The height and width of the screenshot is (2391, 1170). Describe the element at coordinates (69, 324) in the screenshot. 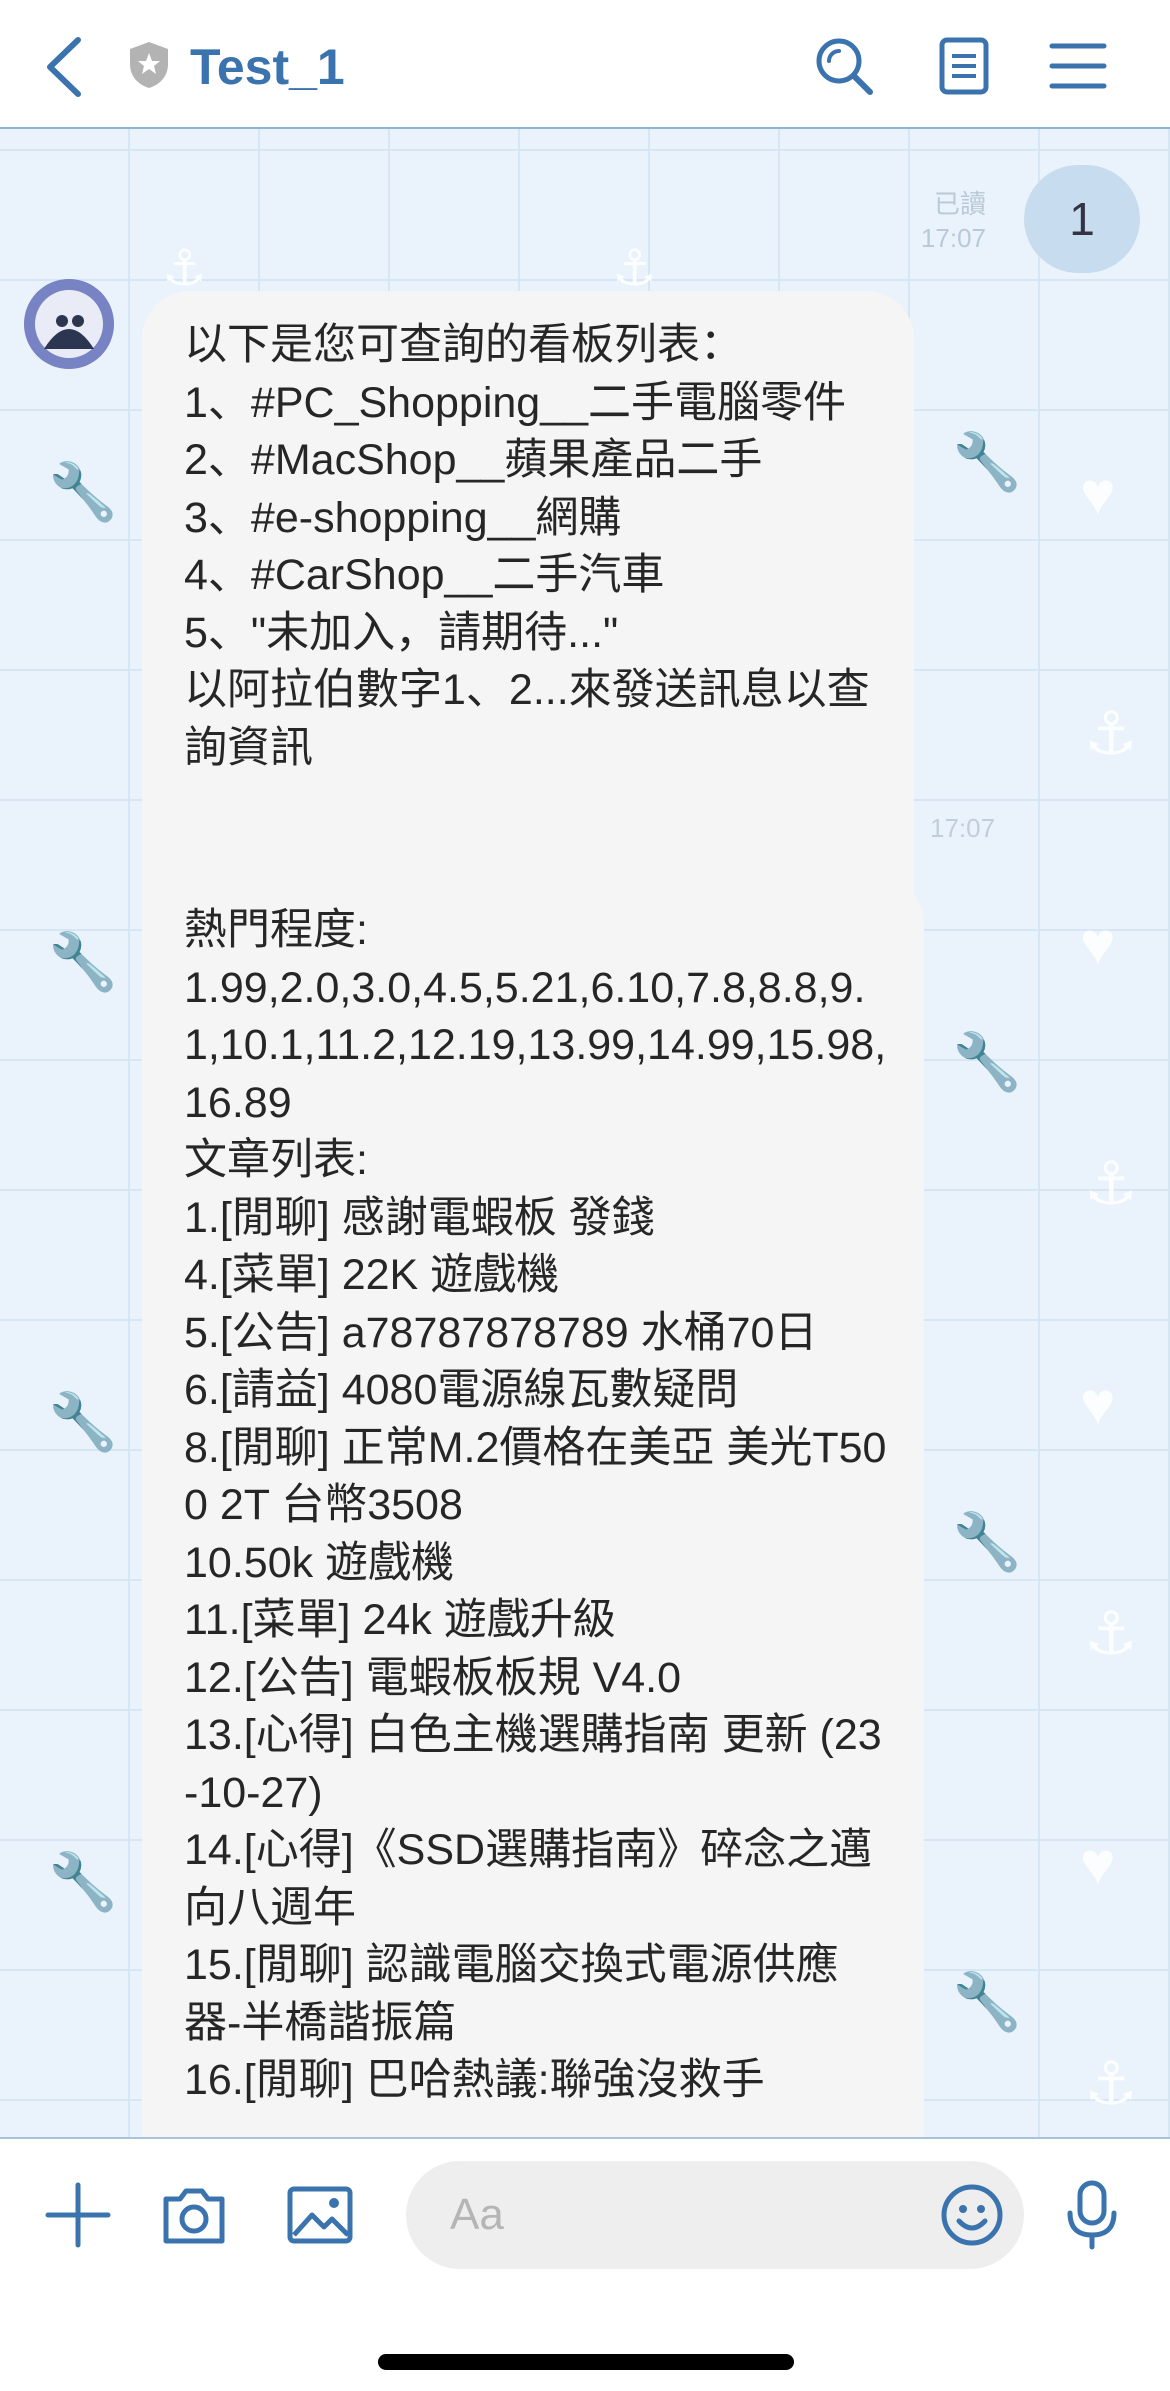

I see `avatar` at that location.